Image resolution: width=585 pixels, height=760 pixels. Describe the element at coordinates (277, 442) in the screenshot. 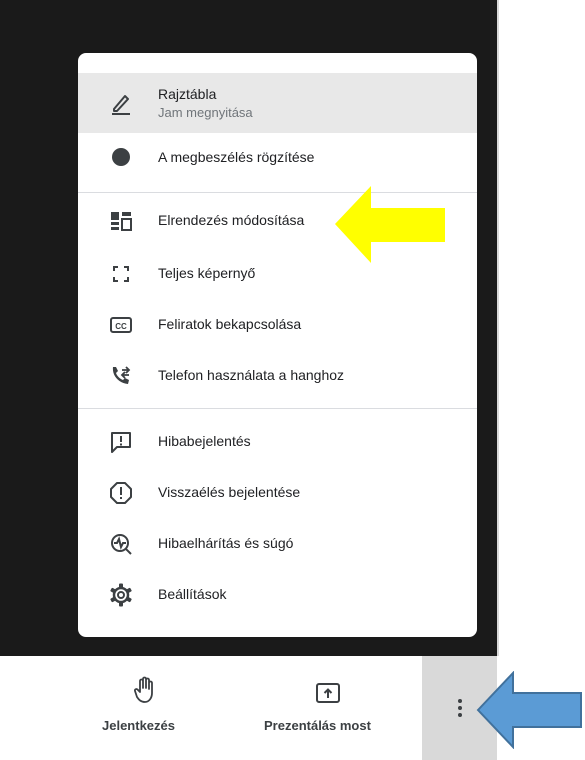

I see `menu-item-feedback: Hibabejelentés` at that location.